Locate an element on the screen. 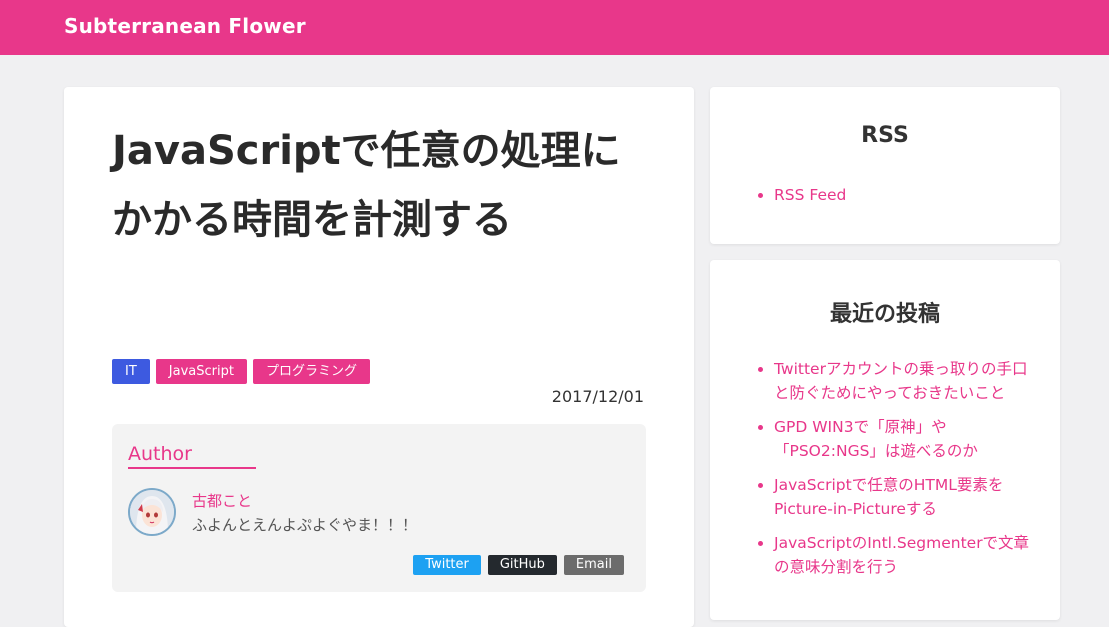 This screenshot has height=627, width=1109. post-title: JavaScriptで任意の処理にかかる時間を計測する is located at coordinates (366, 185).